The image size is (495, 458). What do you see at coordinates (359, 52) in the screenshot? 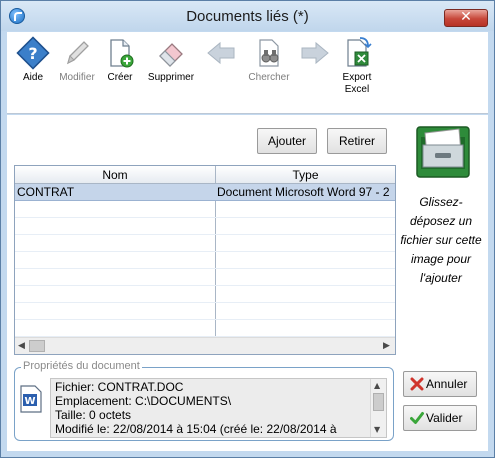
I see `excel-export-icon` at bounding box center [359, 52].